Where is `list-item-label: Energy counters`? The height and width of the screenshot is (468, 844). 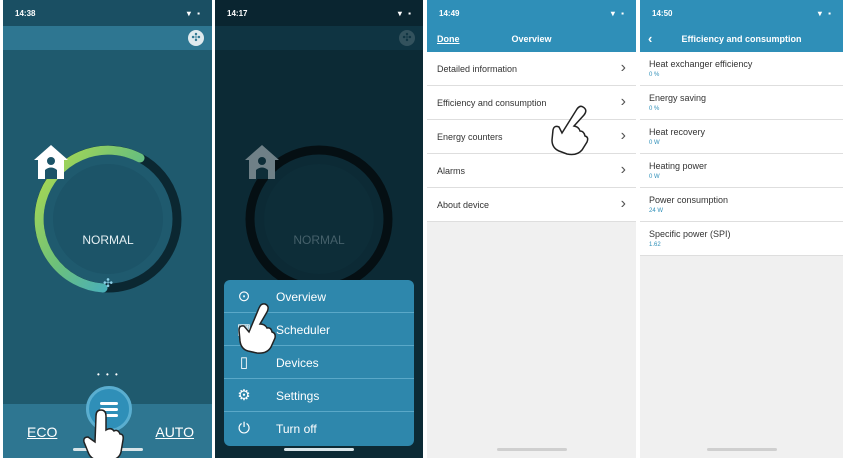
list-item-label: Energy counters is located at coordinates (470, 137).